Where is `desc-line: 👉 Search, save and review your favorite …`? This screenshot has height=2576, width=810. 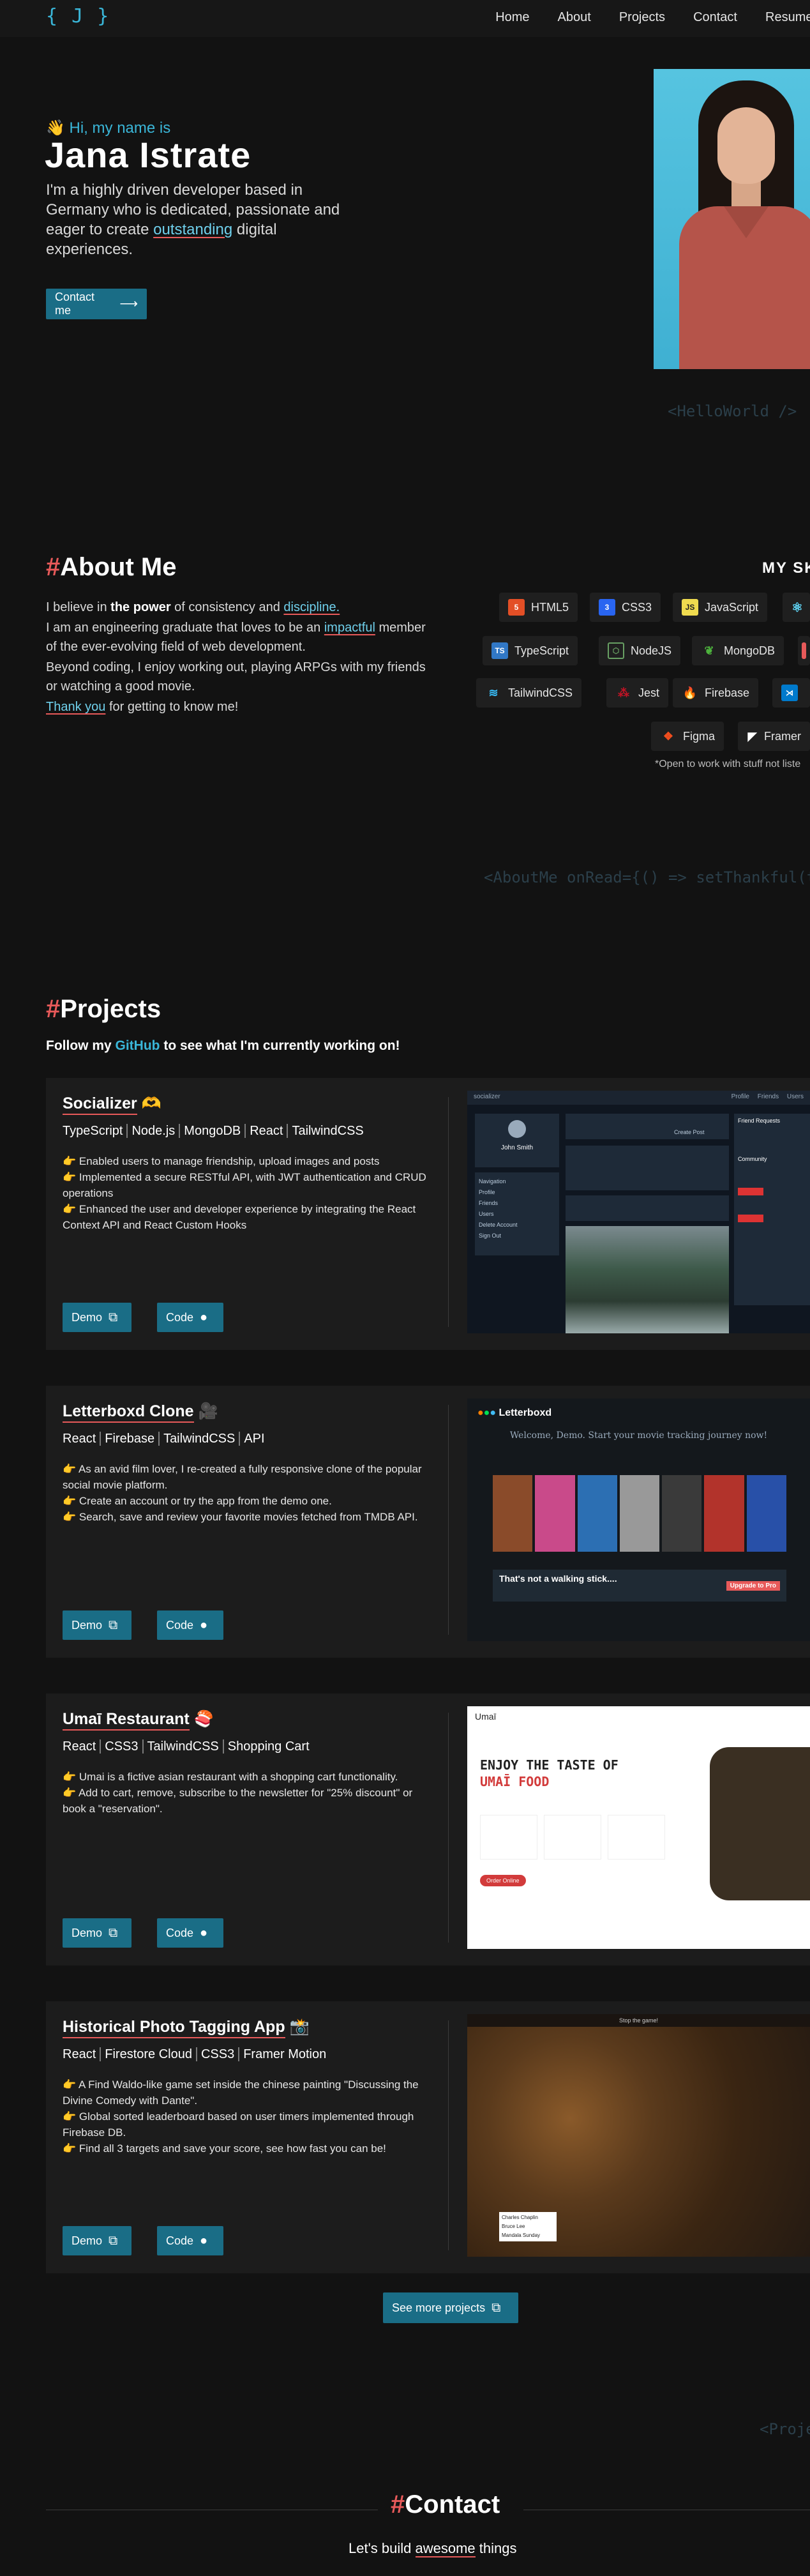 desc-line: 👉 Search, save and review your favorite … is located at coordinates (240, 1517).